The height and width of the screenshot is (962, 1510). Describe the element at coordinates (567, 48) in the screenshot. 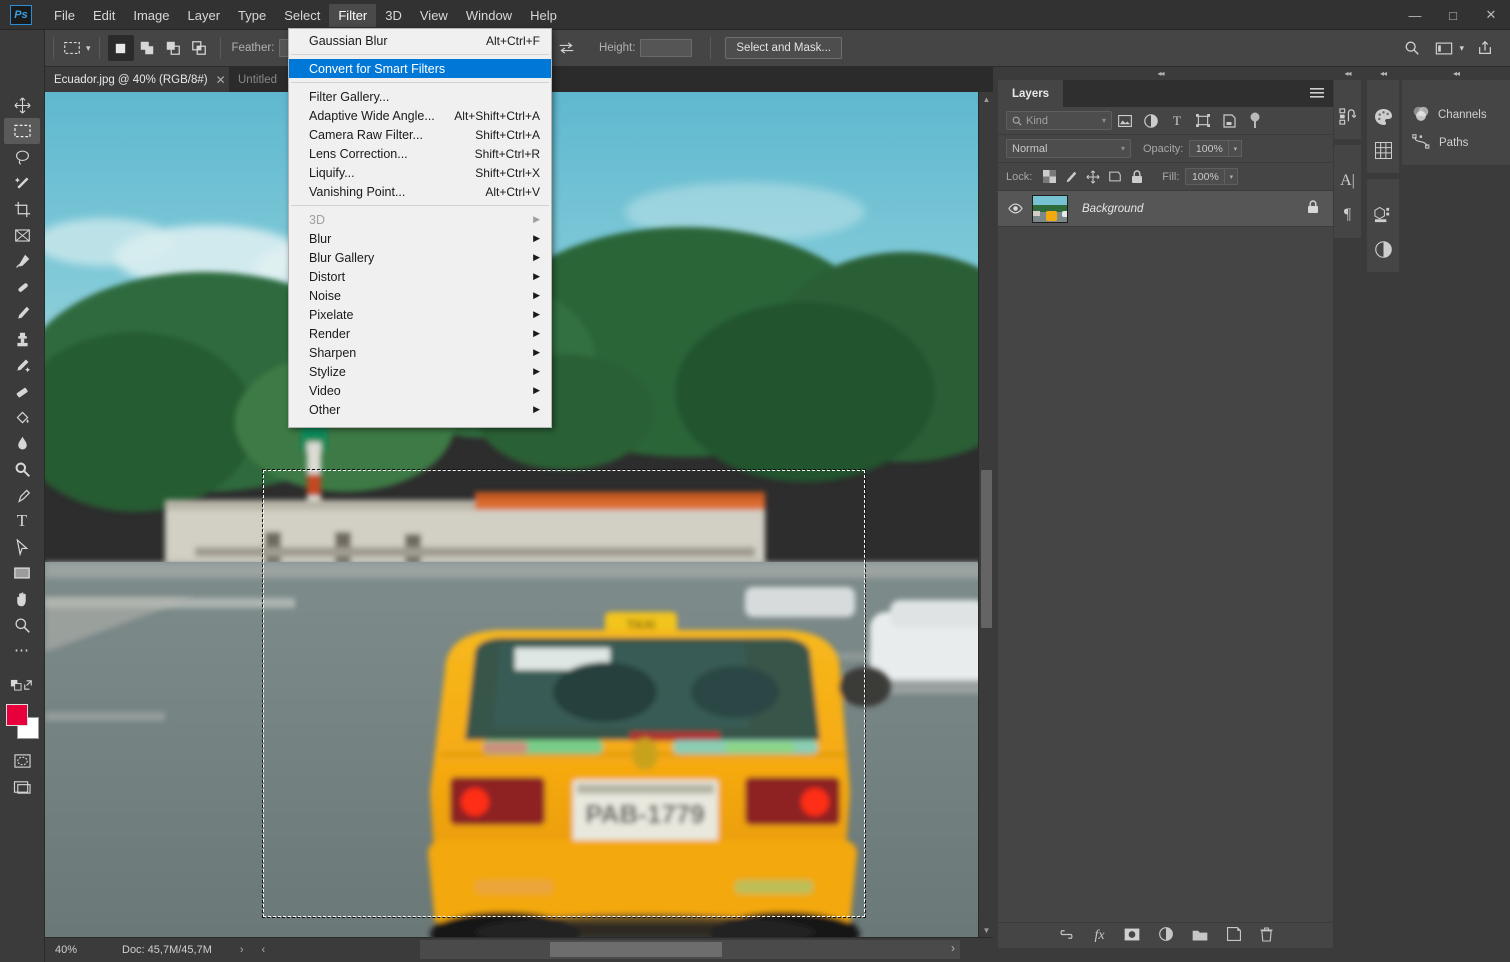

I see `swap-dimensions-button` at that location.